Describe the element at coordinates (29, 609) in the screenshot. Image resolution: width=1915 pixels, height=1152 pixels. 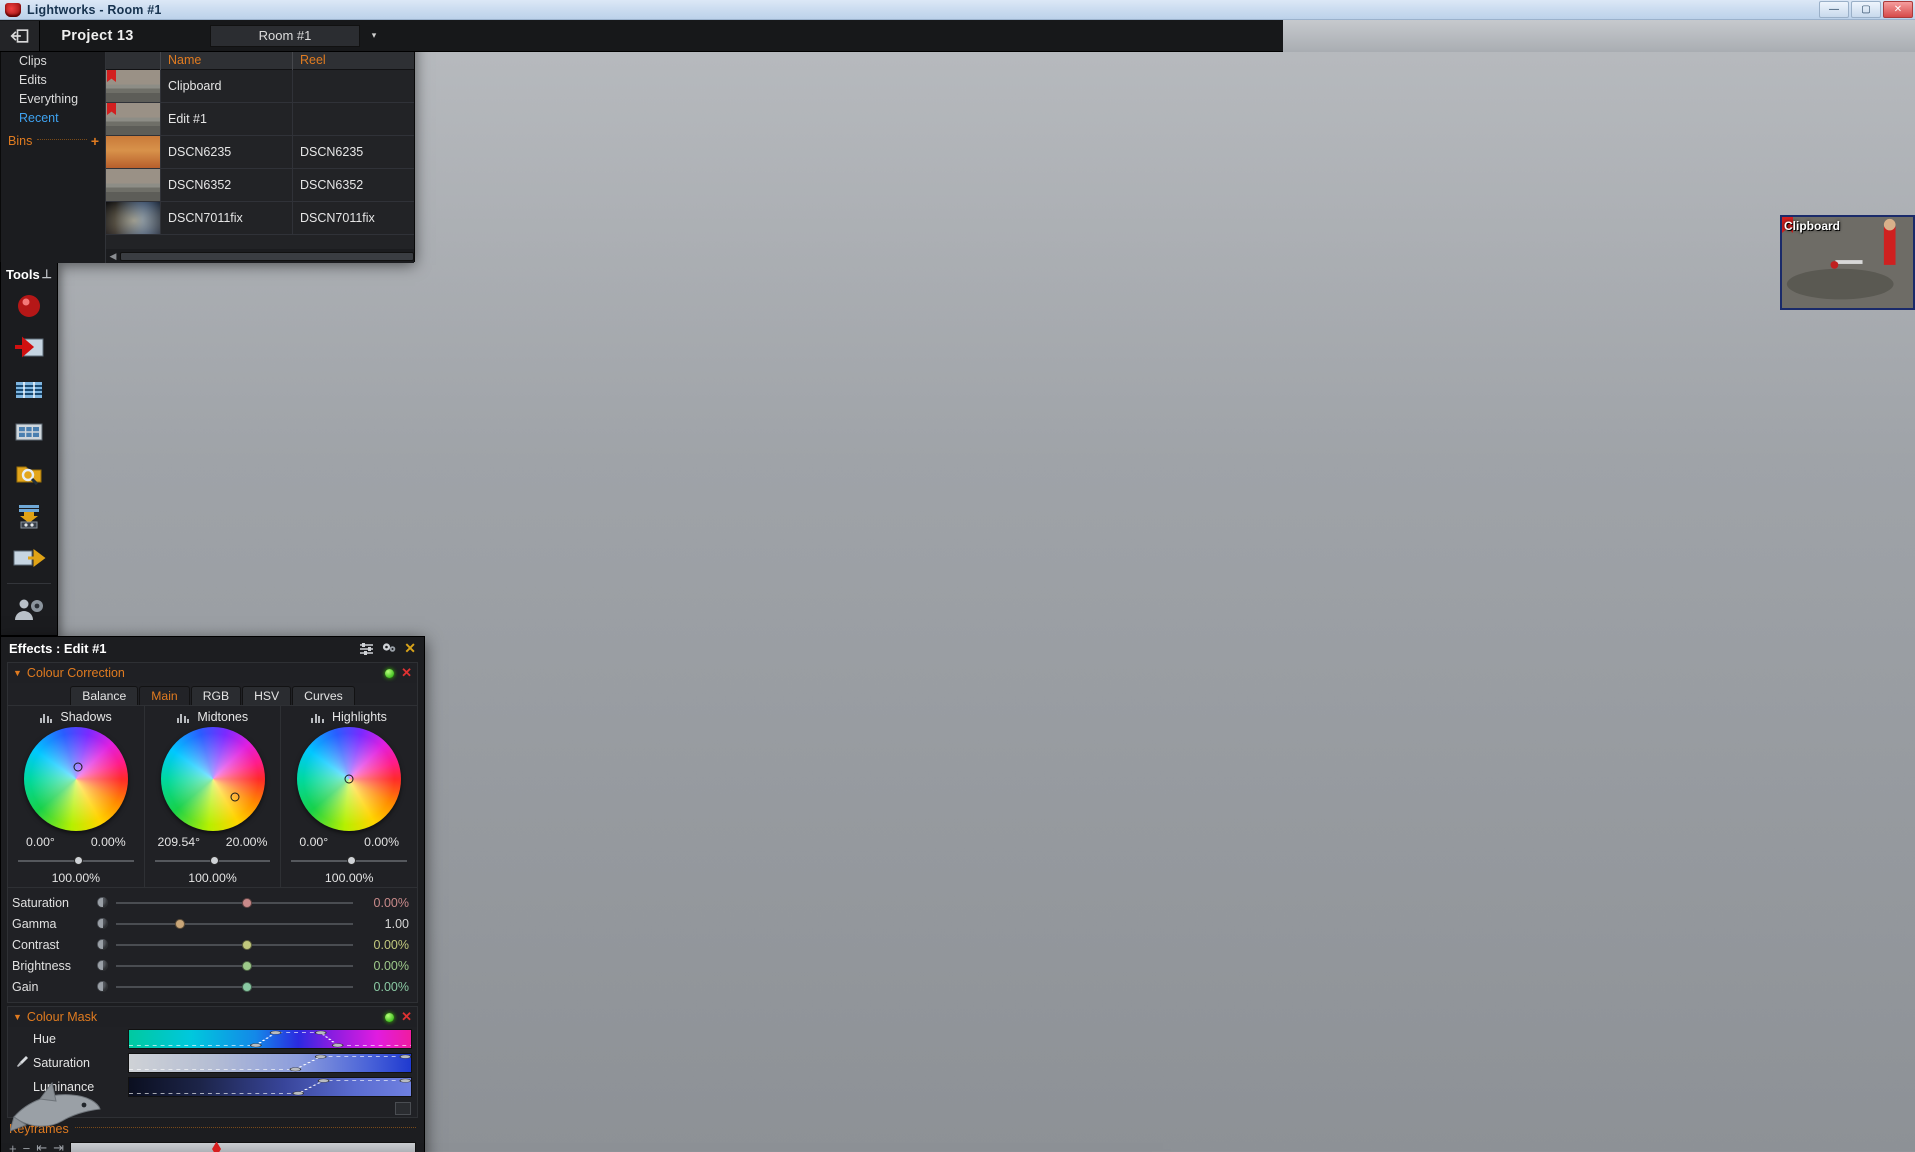
I see `tool-user-settings` at that location.